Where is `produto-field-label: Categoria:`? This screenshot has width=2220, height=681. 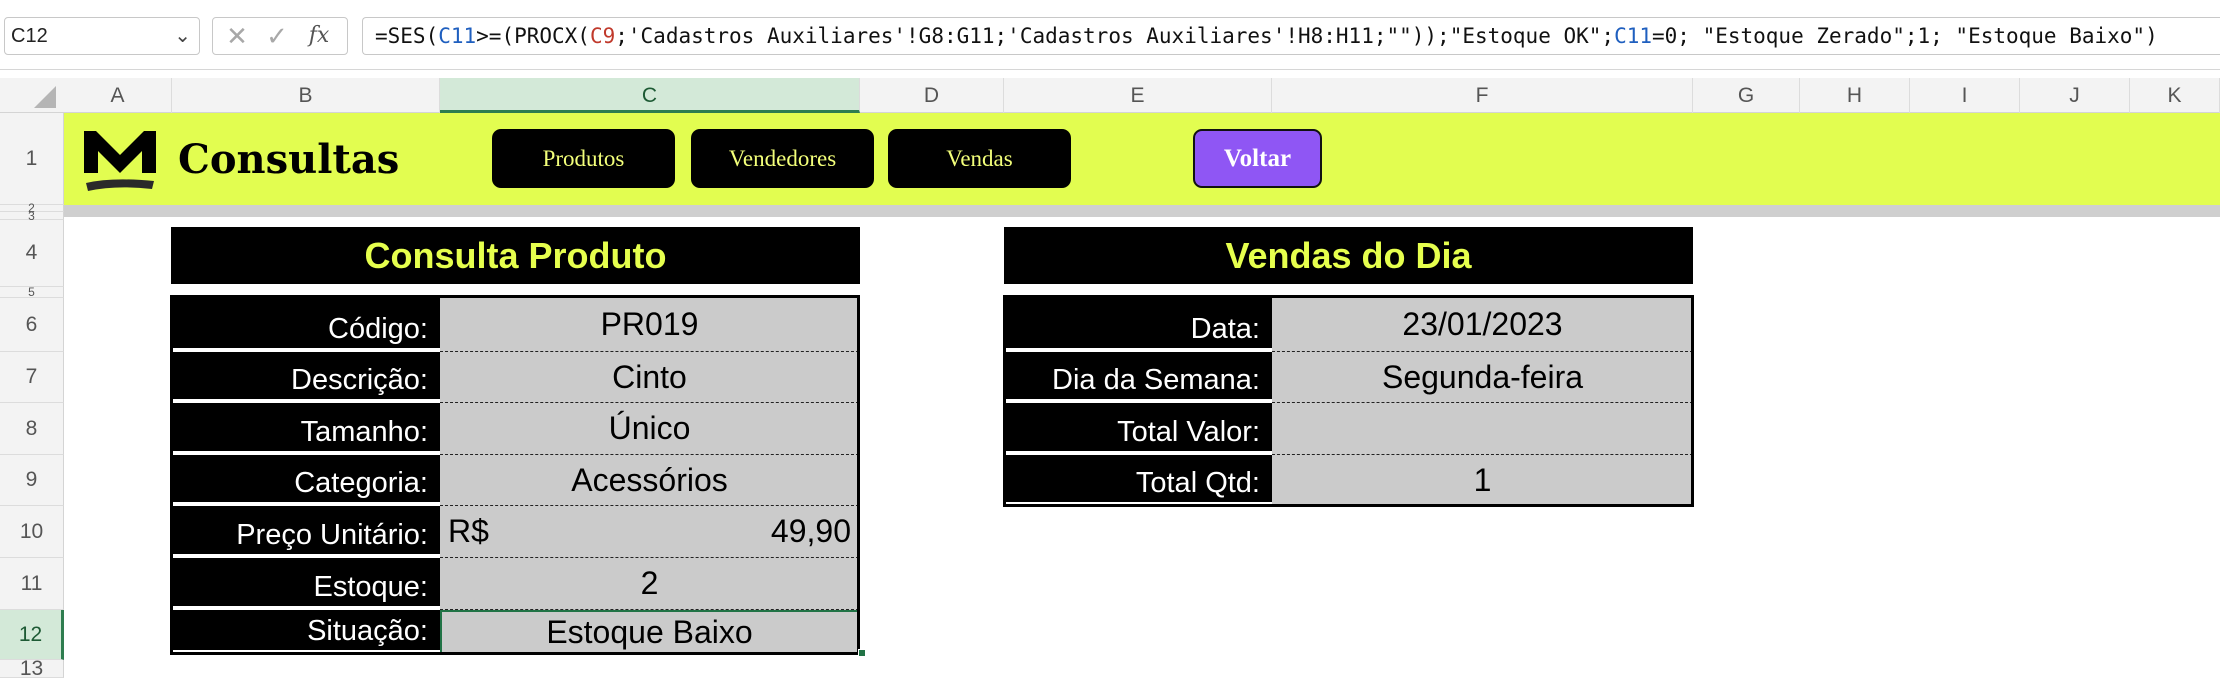 produto-field-label: Categoria: is located at coordinates (305, 478).